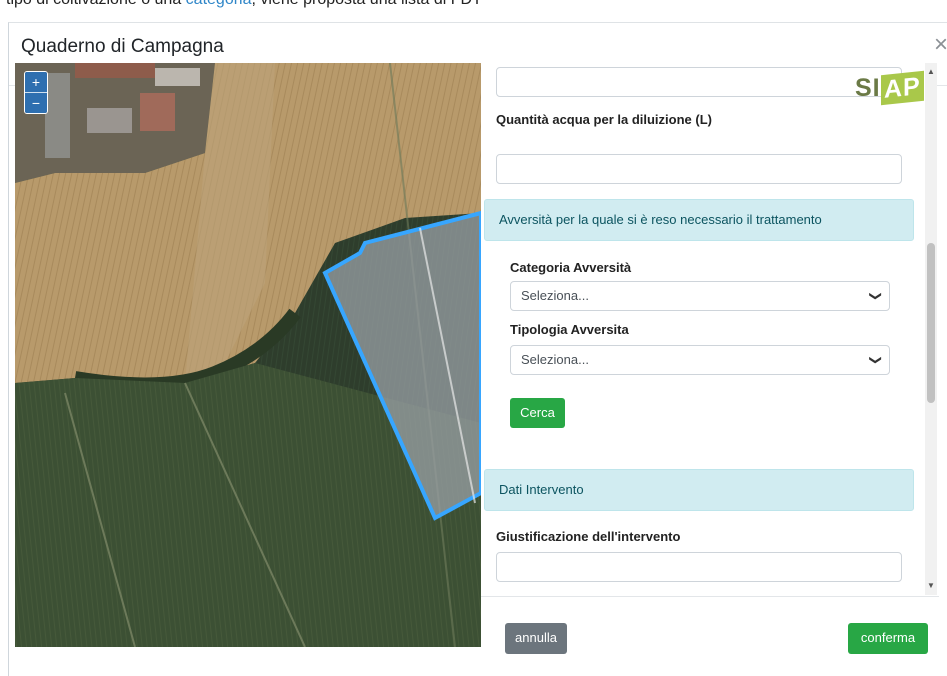  I want to click on form-scrollbar: ▲ ▼, so click(931, 329).